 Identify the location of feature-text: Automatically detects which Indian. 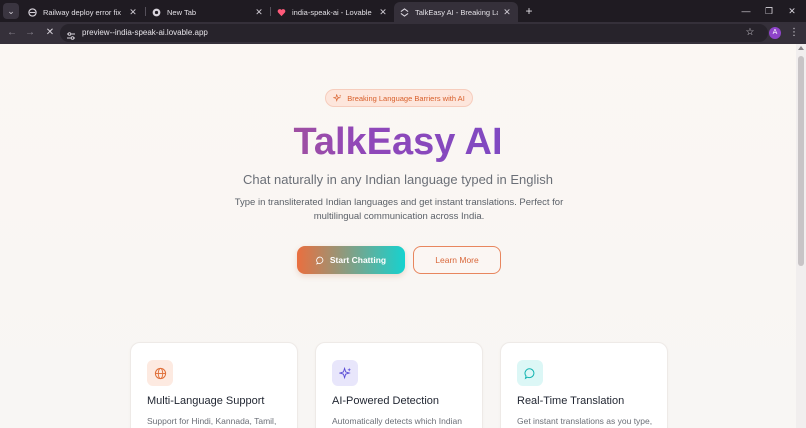
(397, 421).